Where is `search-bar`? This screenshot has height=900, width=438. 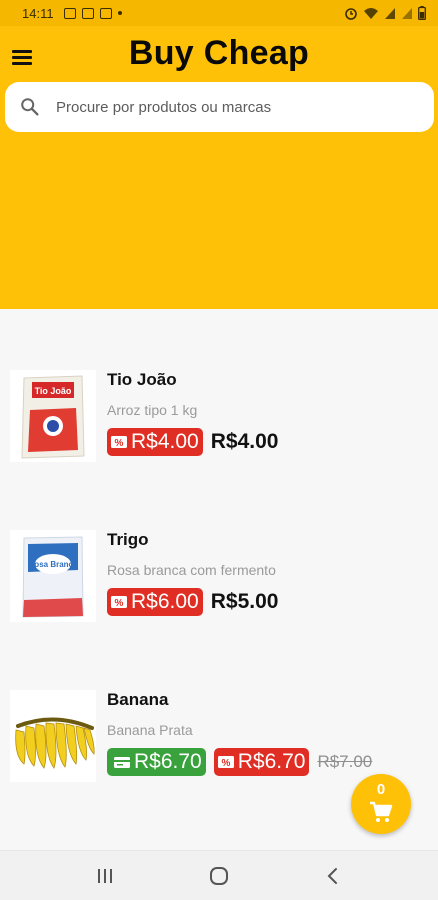 search-bar is located at coordinates (219, 107).